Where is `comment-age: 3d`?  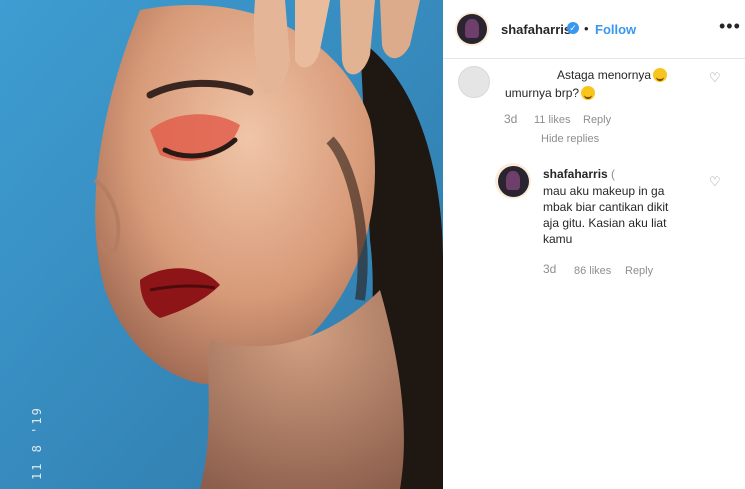
comment-age: 3d is located at coordinates (511, 119).